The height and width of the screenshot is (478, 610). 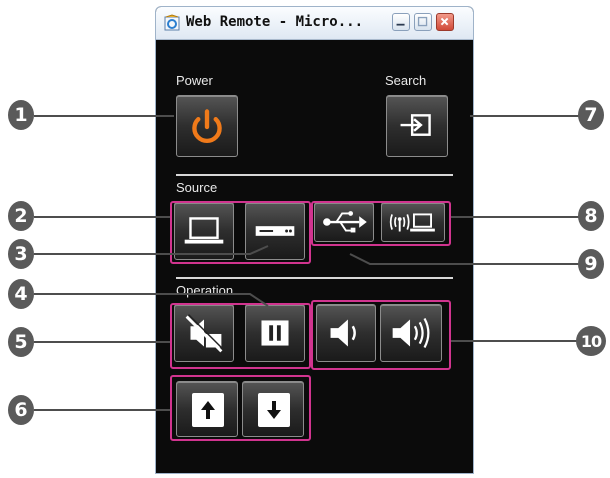 I want to click on highlight-volume, so click(x=381, y=335).